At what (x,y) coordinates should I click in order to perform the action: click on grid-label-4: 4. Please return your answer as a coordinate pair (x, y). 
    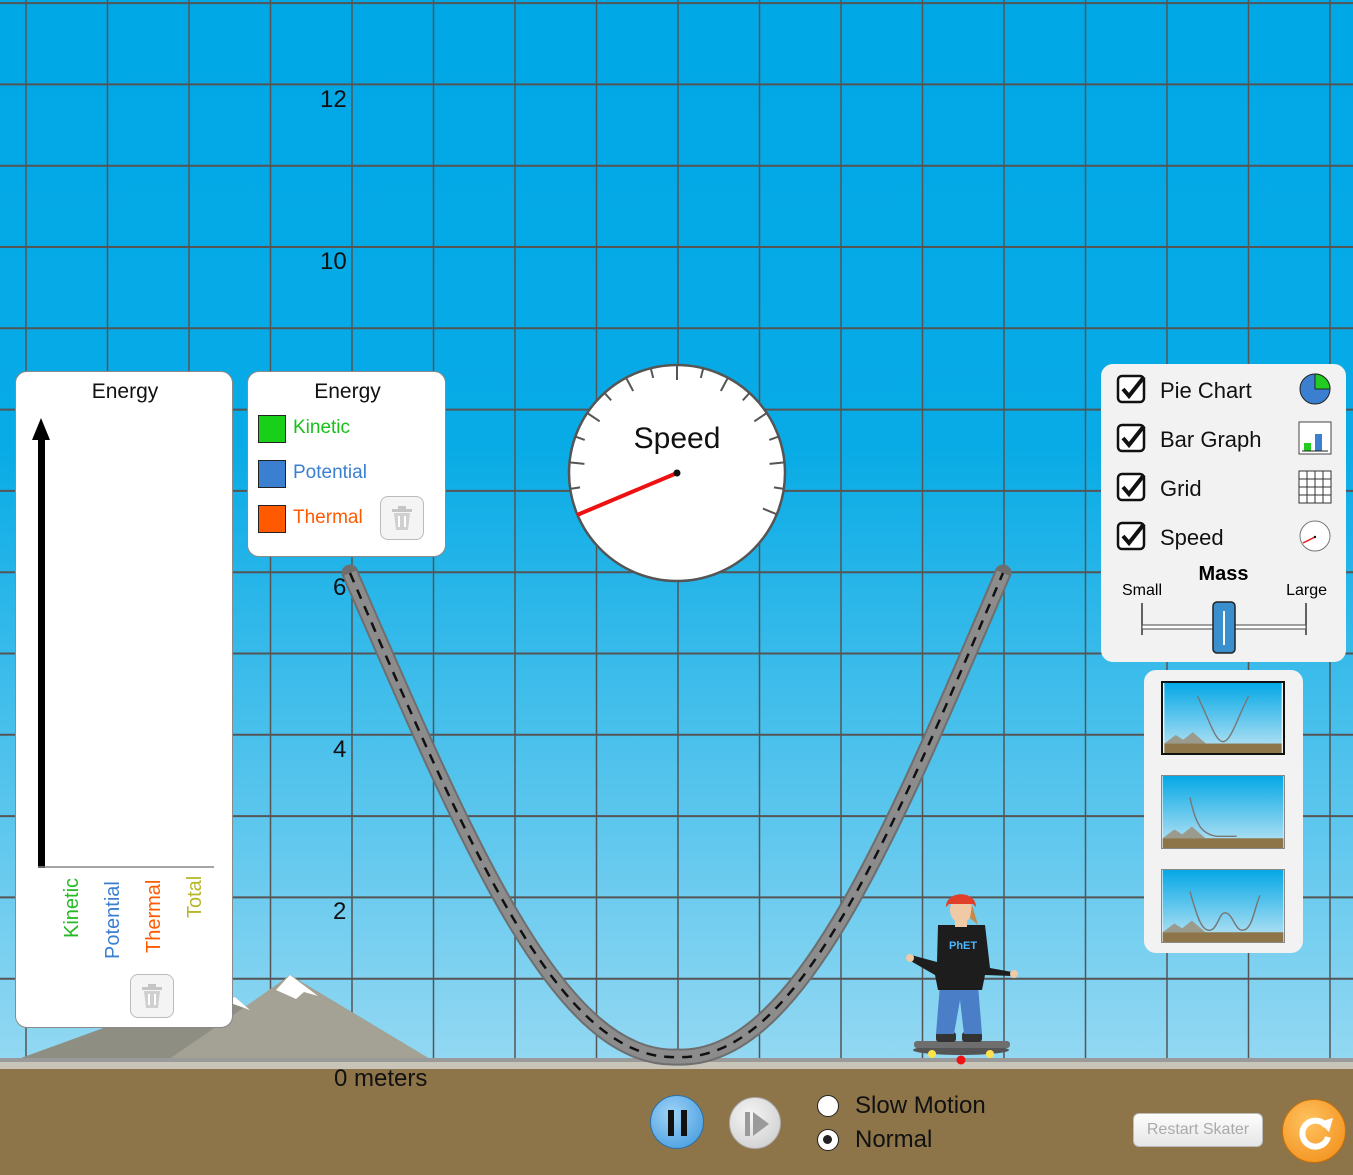
    Looking at the image, I should click on (340, 749).